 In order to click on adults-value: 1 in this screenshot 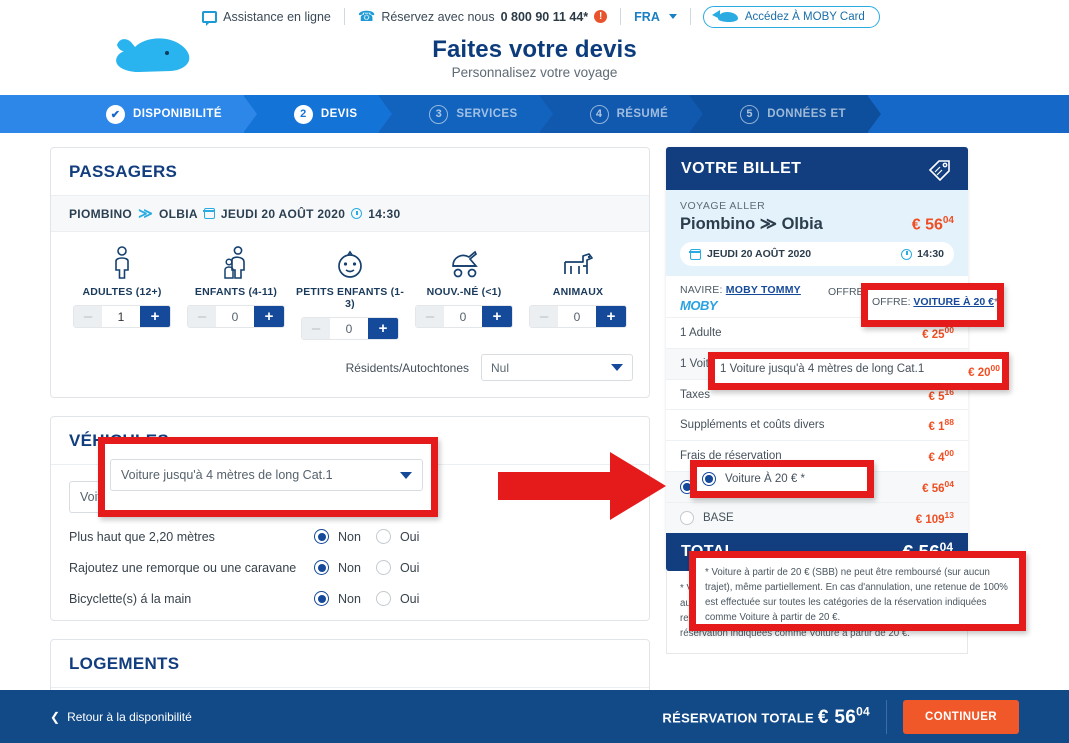, I will do `click(121, 316)`.